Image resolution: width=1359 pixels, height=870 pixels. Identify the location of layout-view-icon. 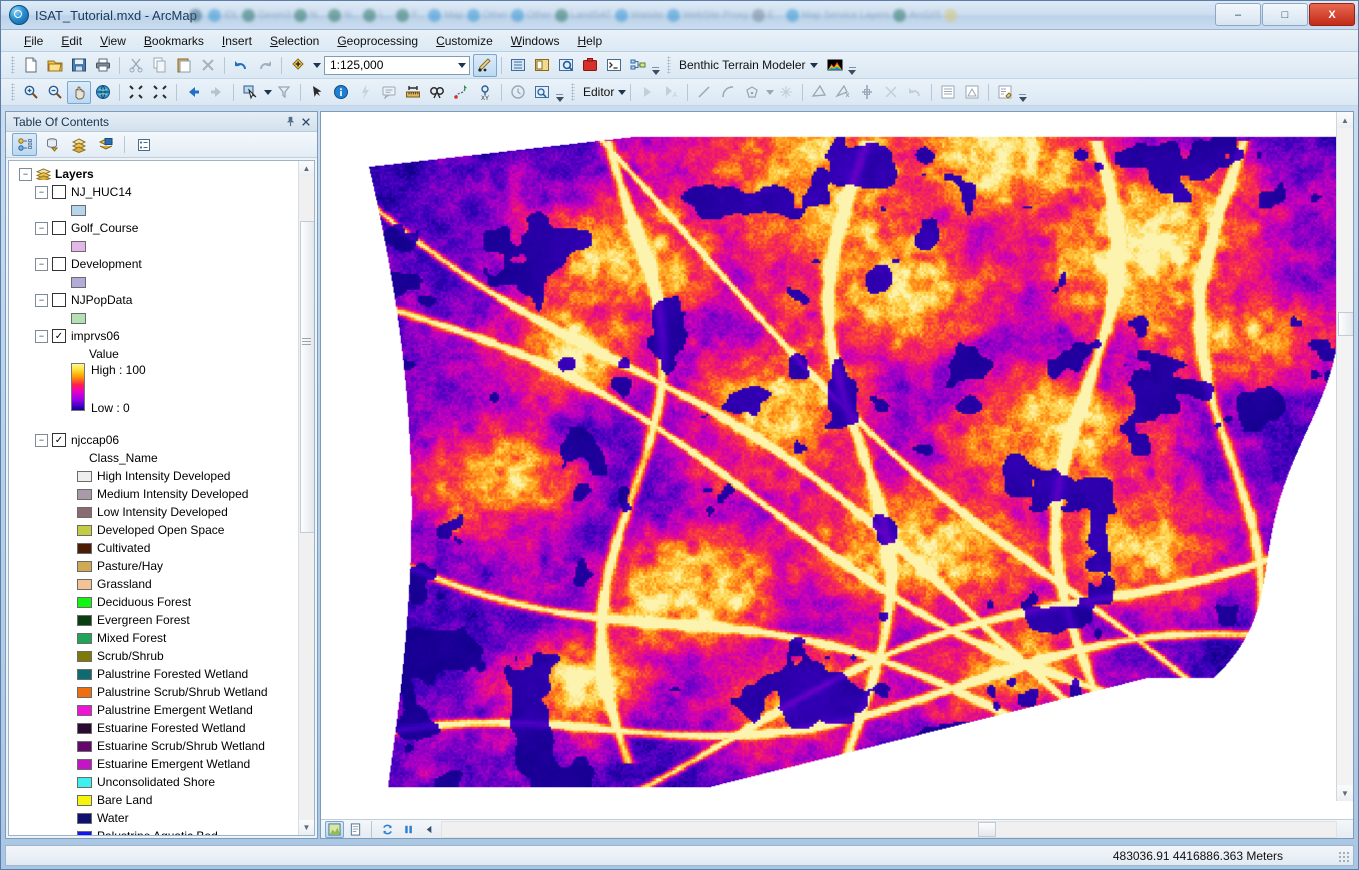
(355, 829).